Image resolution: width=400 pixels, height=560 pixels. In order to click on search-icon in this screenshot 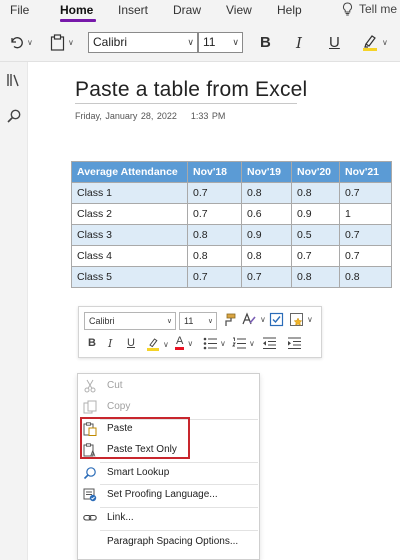, I will do `click(14, 116)`.